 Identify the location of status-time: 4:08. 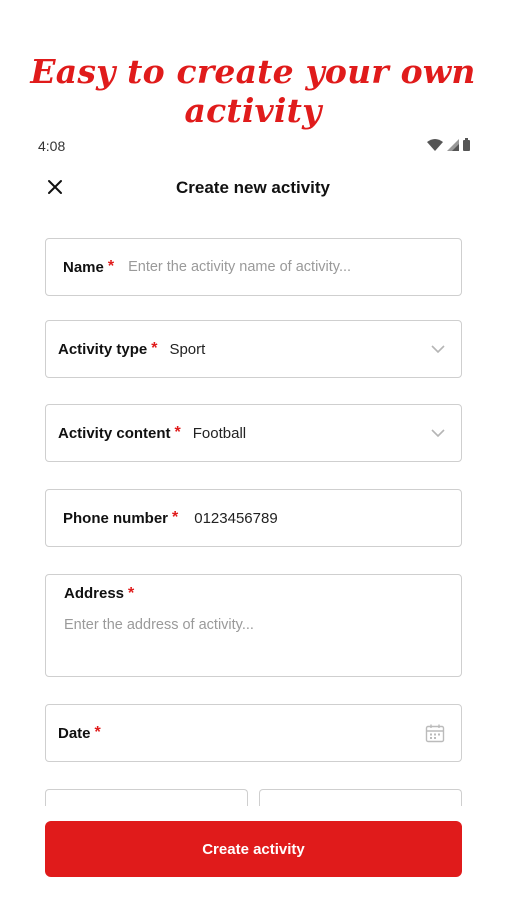
(52, 146).